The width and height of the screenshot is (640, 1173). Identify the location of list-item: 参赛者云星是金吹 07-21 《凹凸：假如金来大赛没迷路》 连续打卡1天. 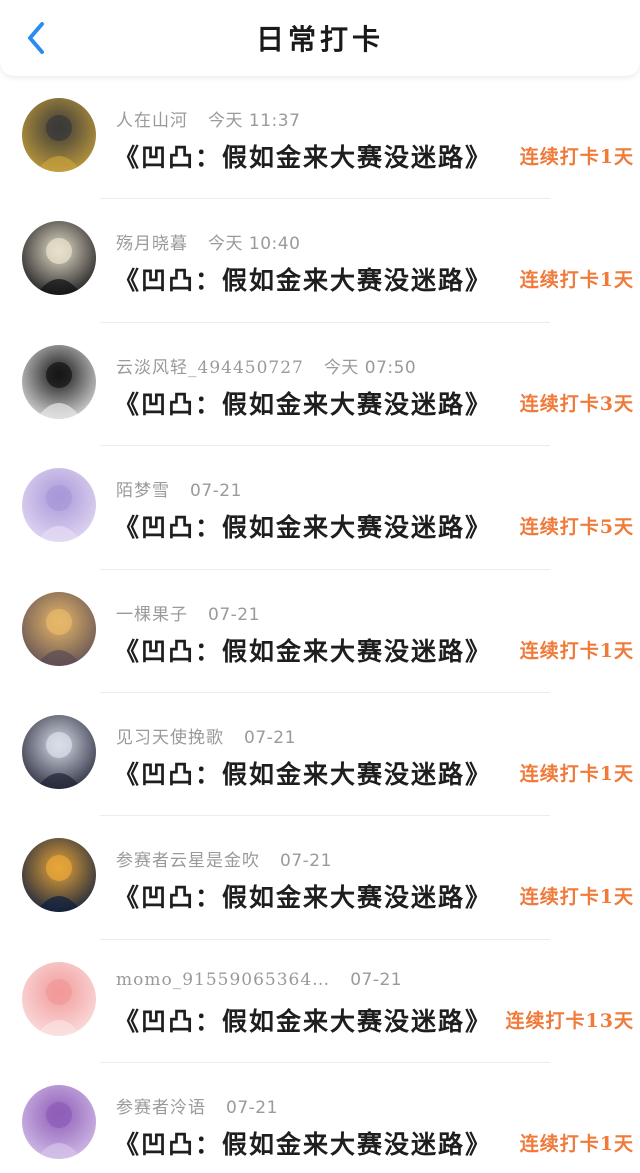
(320, 878).